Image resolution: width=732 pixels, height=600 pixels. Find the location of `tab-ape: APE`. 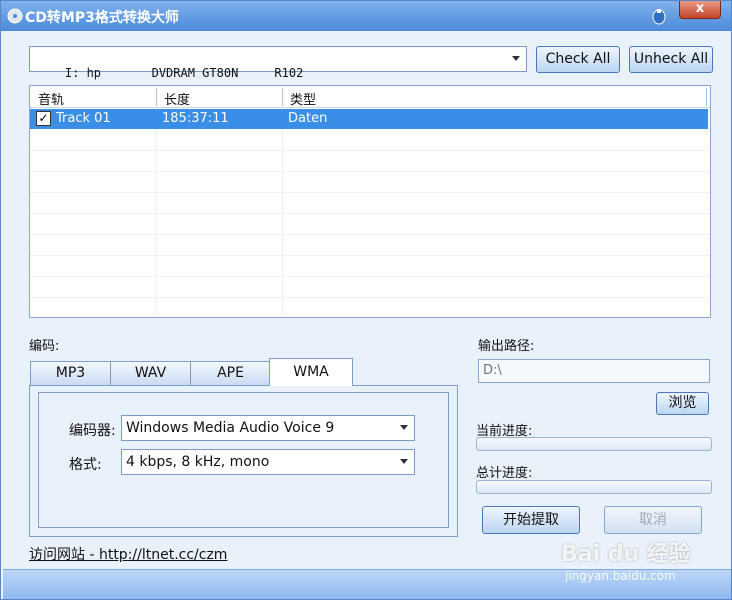

tab-ape: APE is located at coordinates (230, 373).